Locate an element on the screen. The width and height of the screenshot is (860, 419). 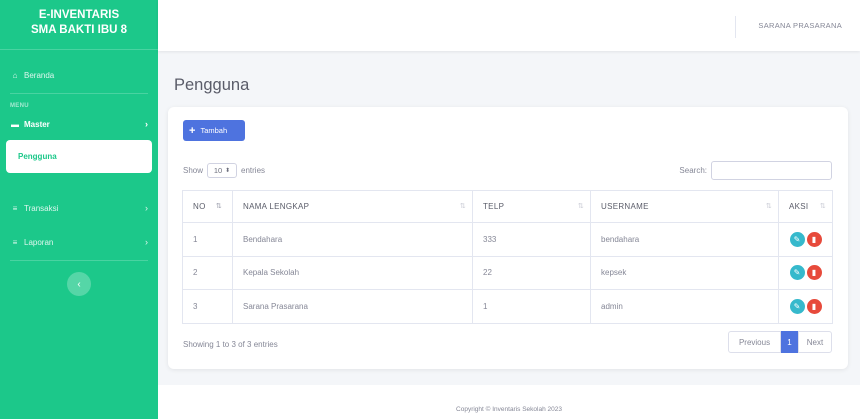
entries-label: entries is located at coordinates (253, 170).